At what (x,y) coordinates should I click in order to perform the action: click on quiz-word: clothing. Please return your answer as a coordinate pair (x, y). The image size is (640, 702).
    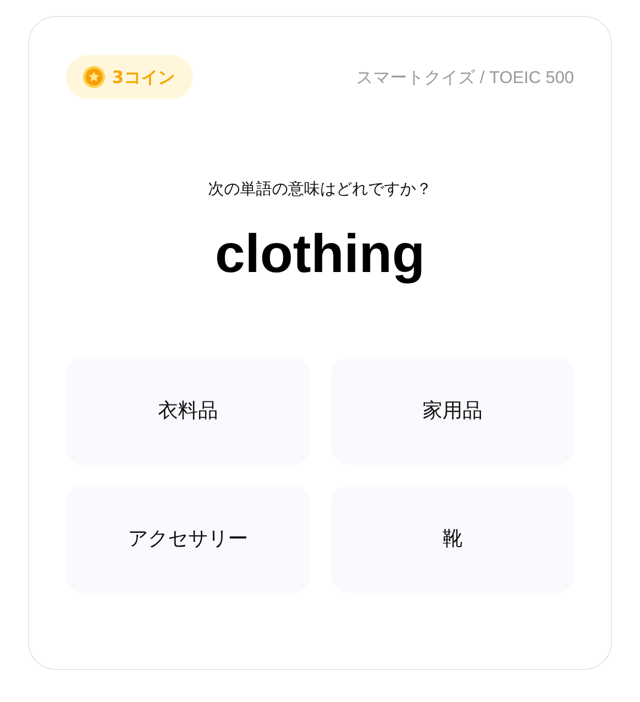
    Looking at the image, I should click on (320, 254).